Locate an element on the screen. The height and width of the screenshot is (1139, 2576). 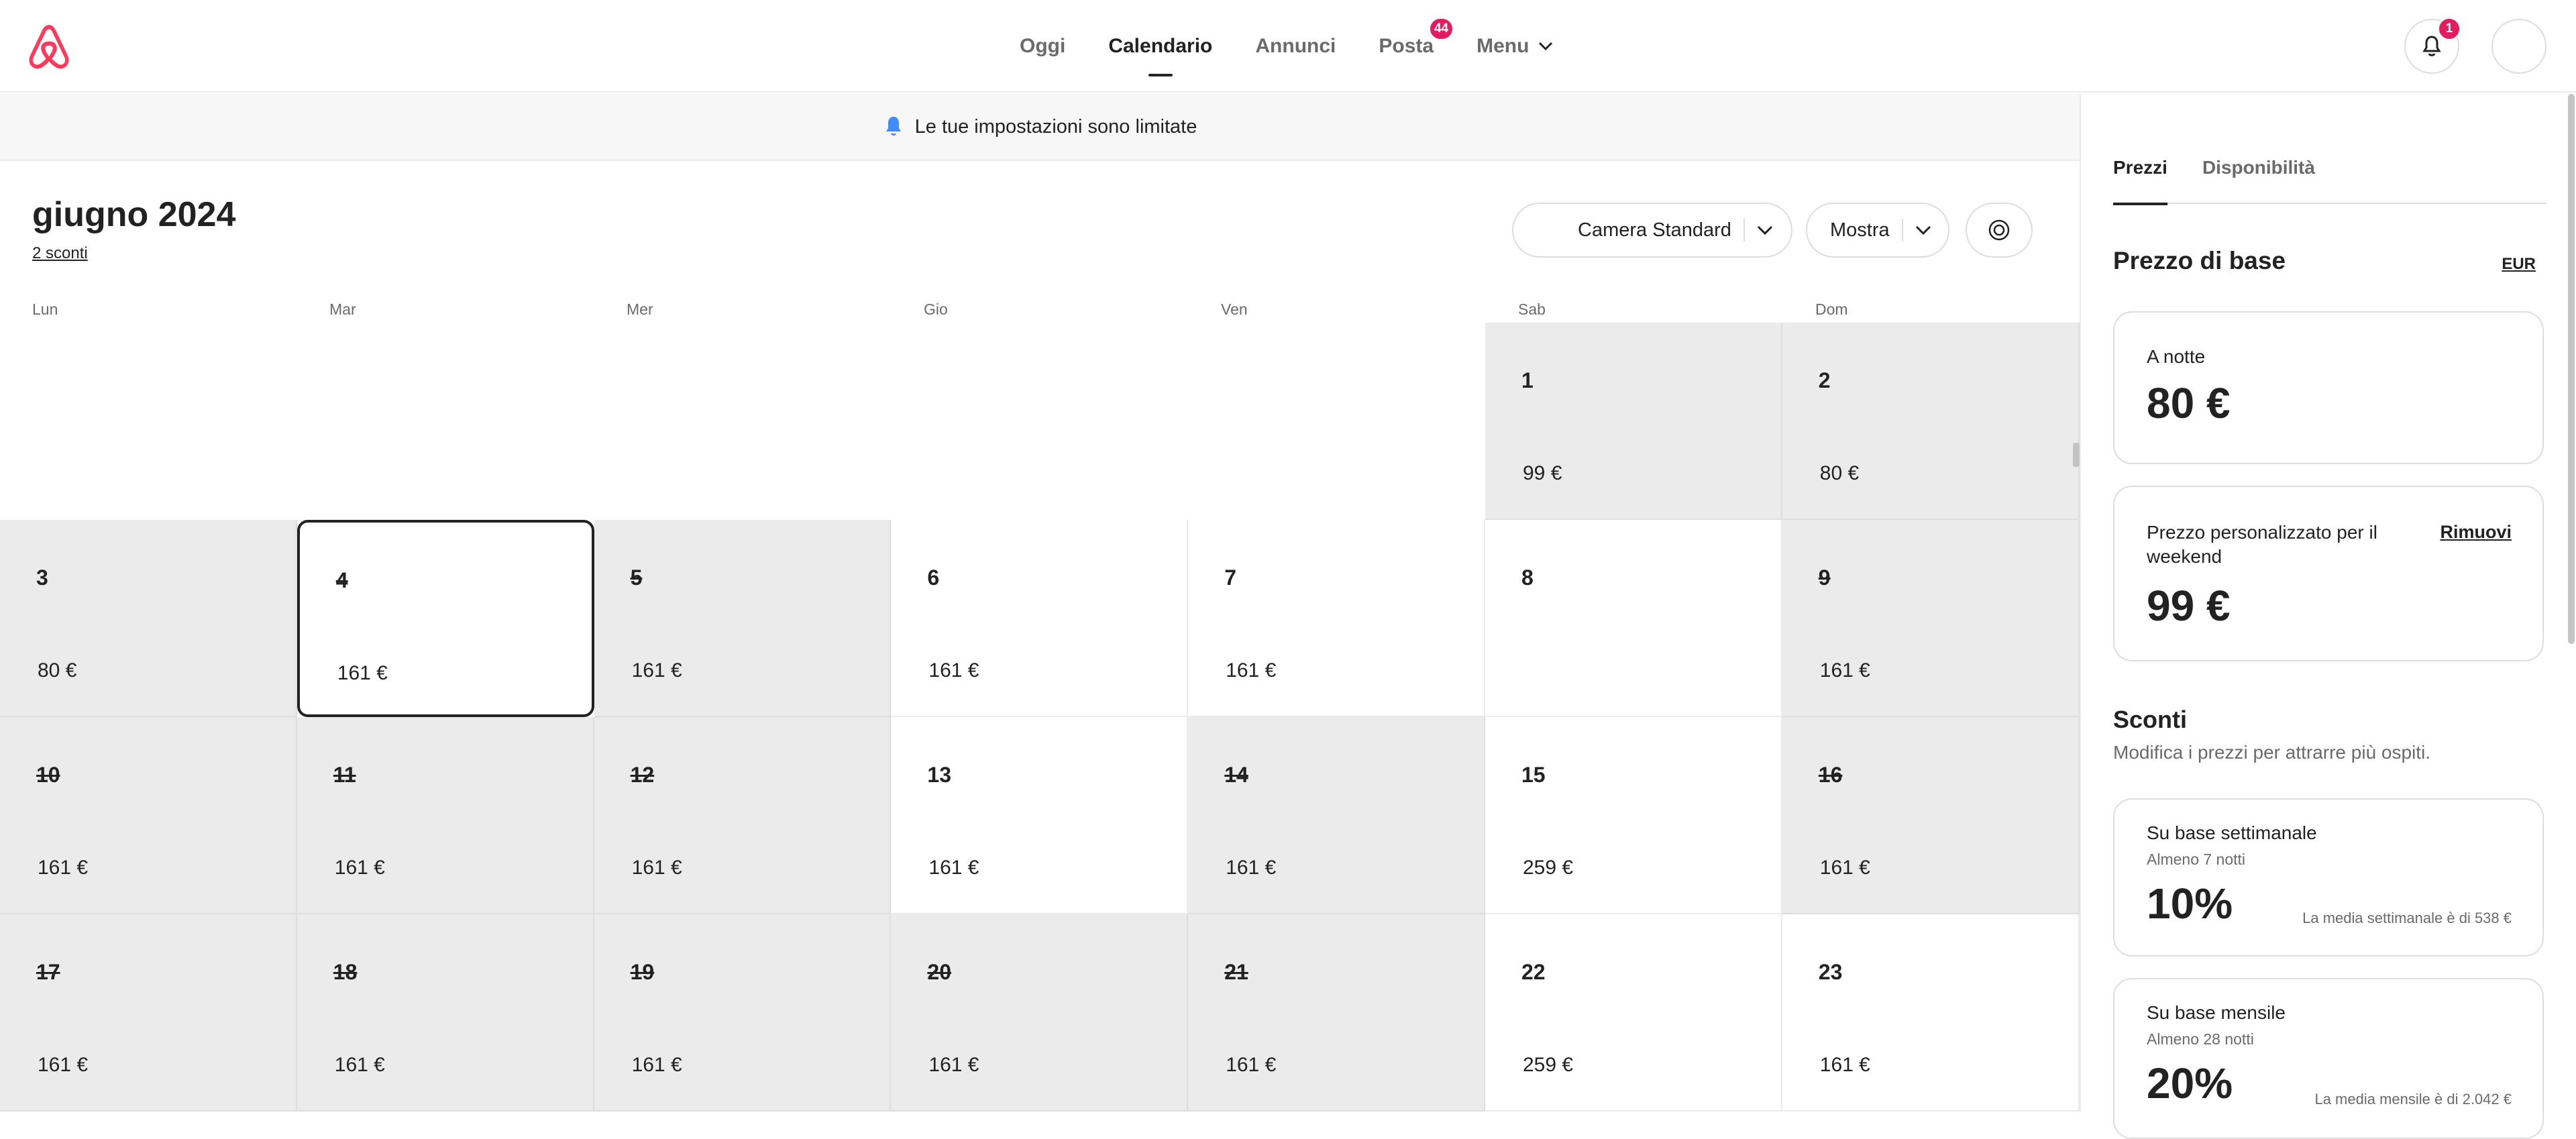
calendar-day-22: 22 259 € is located at coordinates (1633, 1012).